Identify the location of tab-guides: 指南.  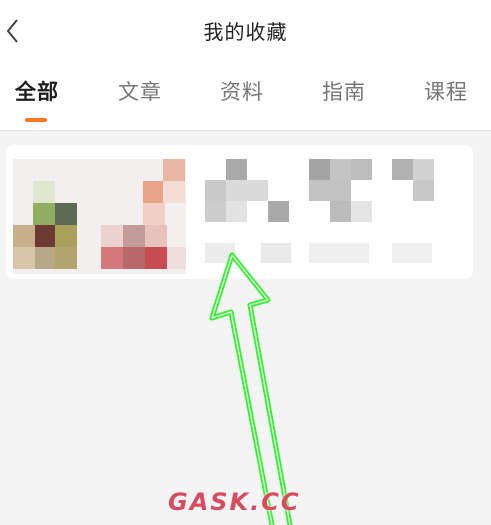
(344, 101).